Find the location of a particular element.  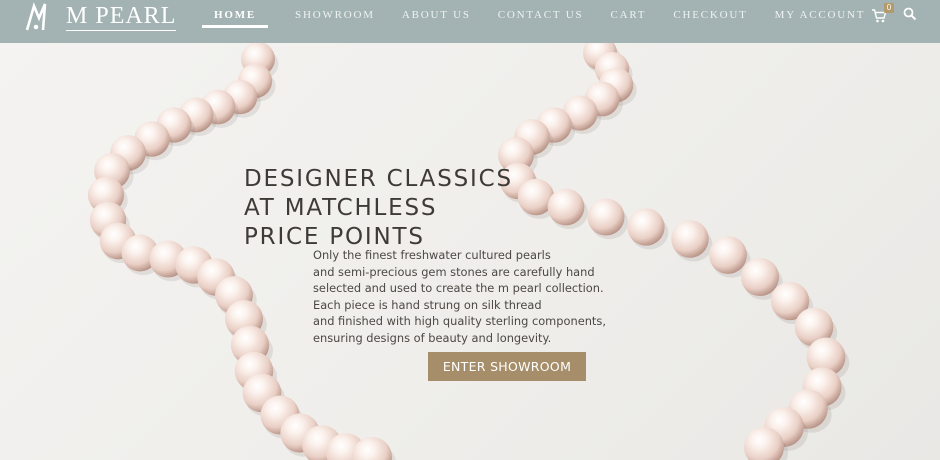

nav-home: HOME is located at coordinates (235, 18).